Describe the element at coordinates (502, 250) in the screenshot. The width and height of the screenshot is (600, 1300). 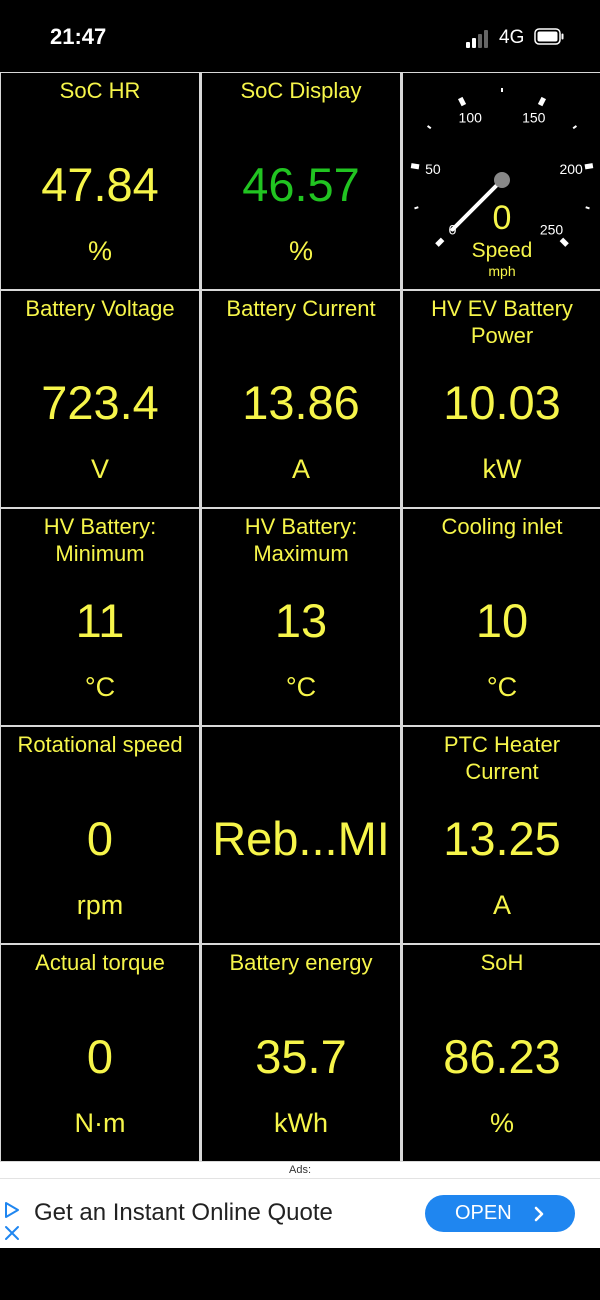
I see `gauge-label: Speed` at that location.